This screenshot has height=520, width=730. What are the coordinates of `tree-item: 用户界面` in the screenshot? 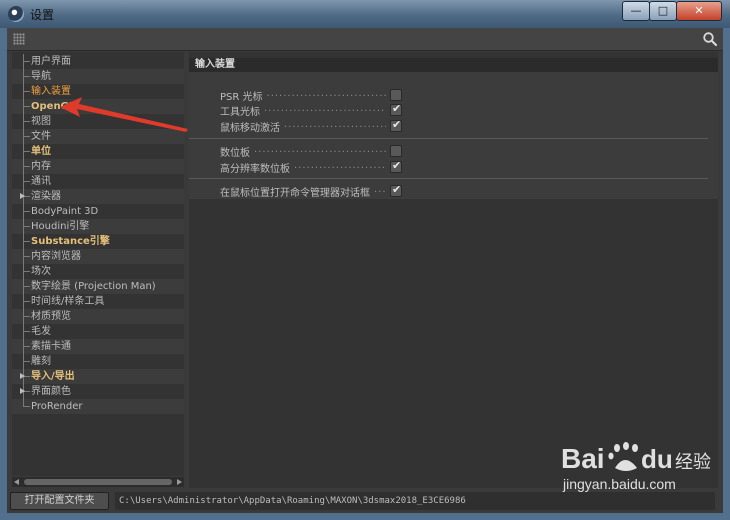 It's located at (98, 61).